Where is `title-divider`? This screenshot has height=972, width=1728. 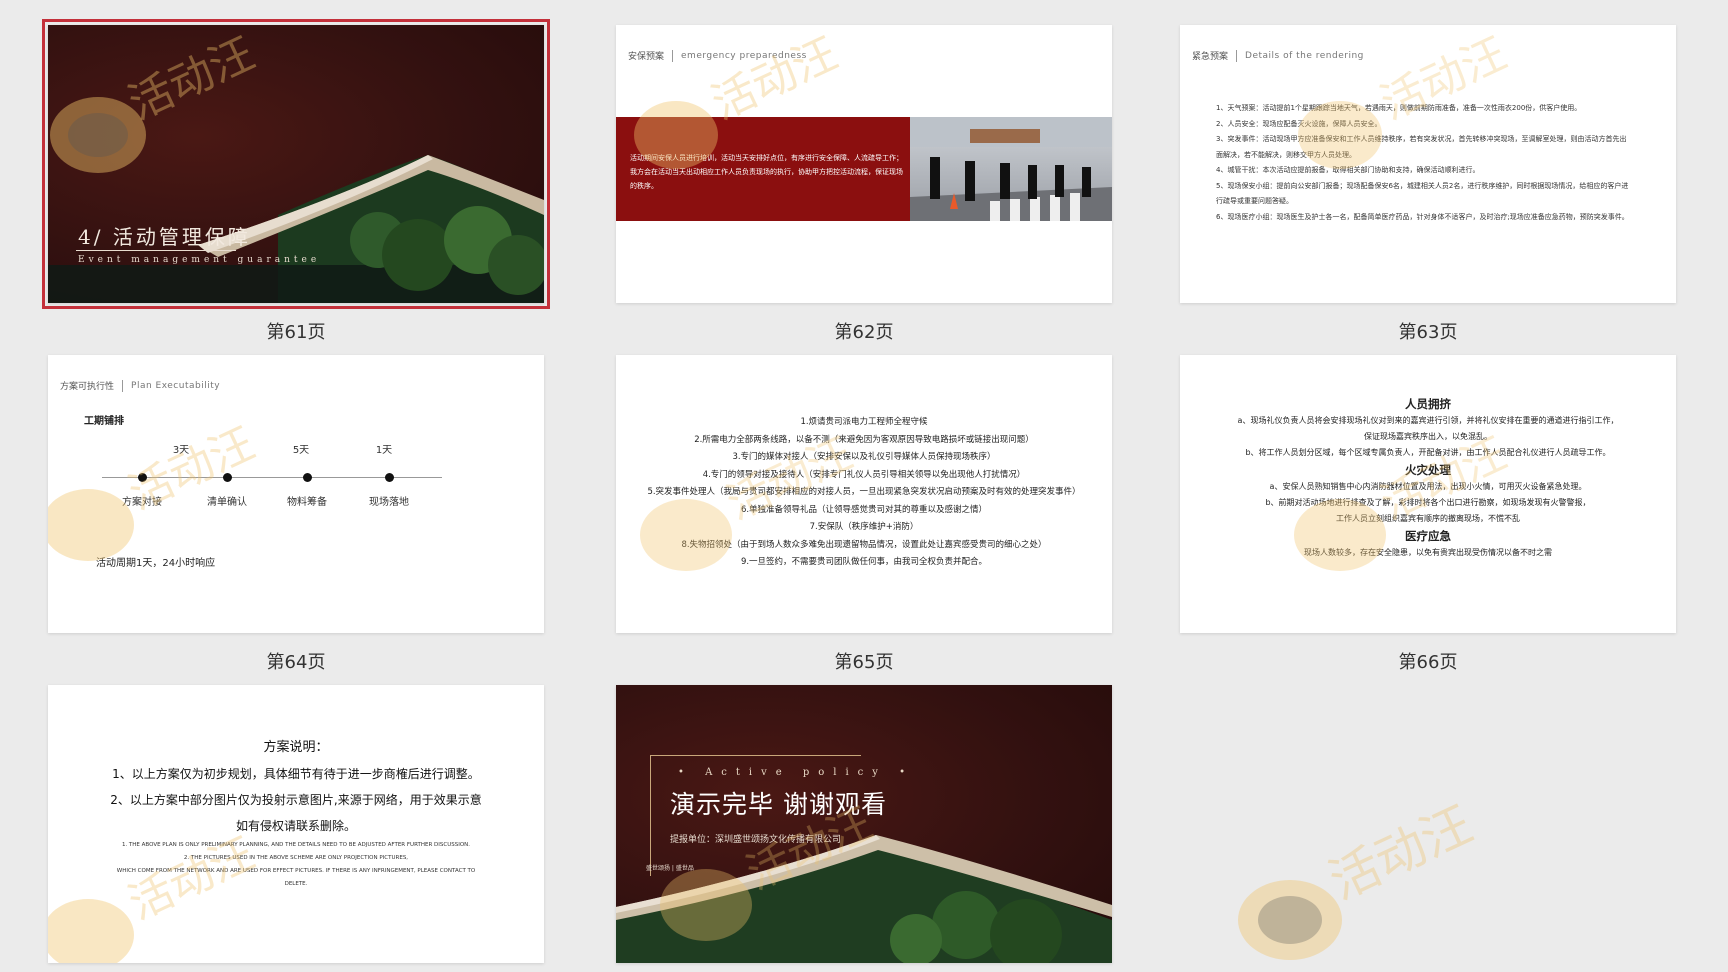 title-divider is located at coordinates (156, 250).